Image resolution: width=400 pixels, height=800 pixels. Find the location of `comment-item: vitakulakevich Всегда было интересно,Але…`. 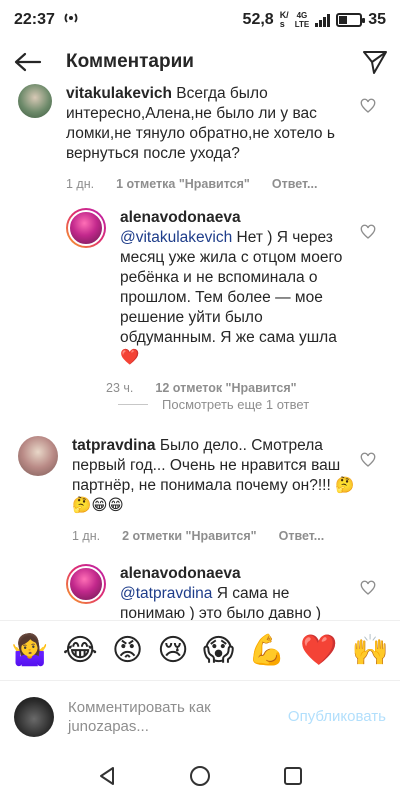

comment-item: vitakulakevich Всегда было интересно,Але… is located at coordinates (188, 139).